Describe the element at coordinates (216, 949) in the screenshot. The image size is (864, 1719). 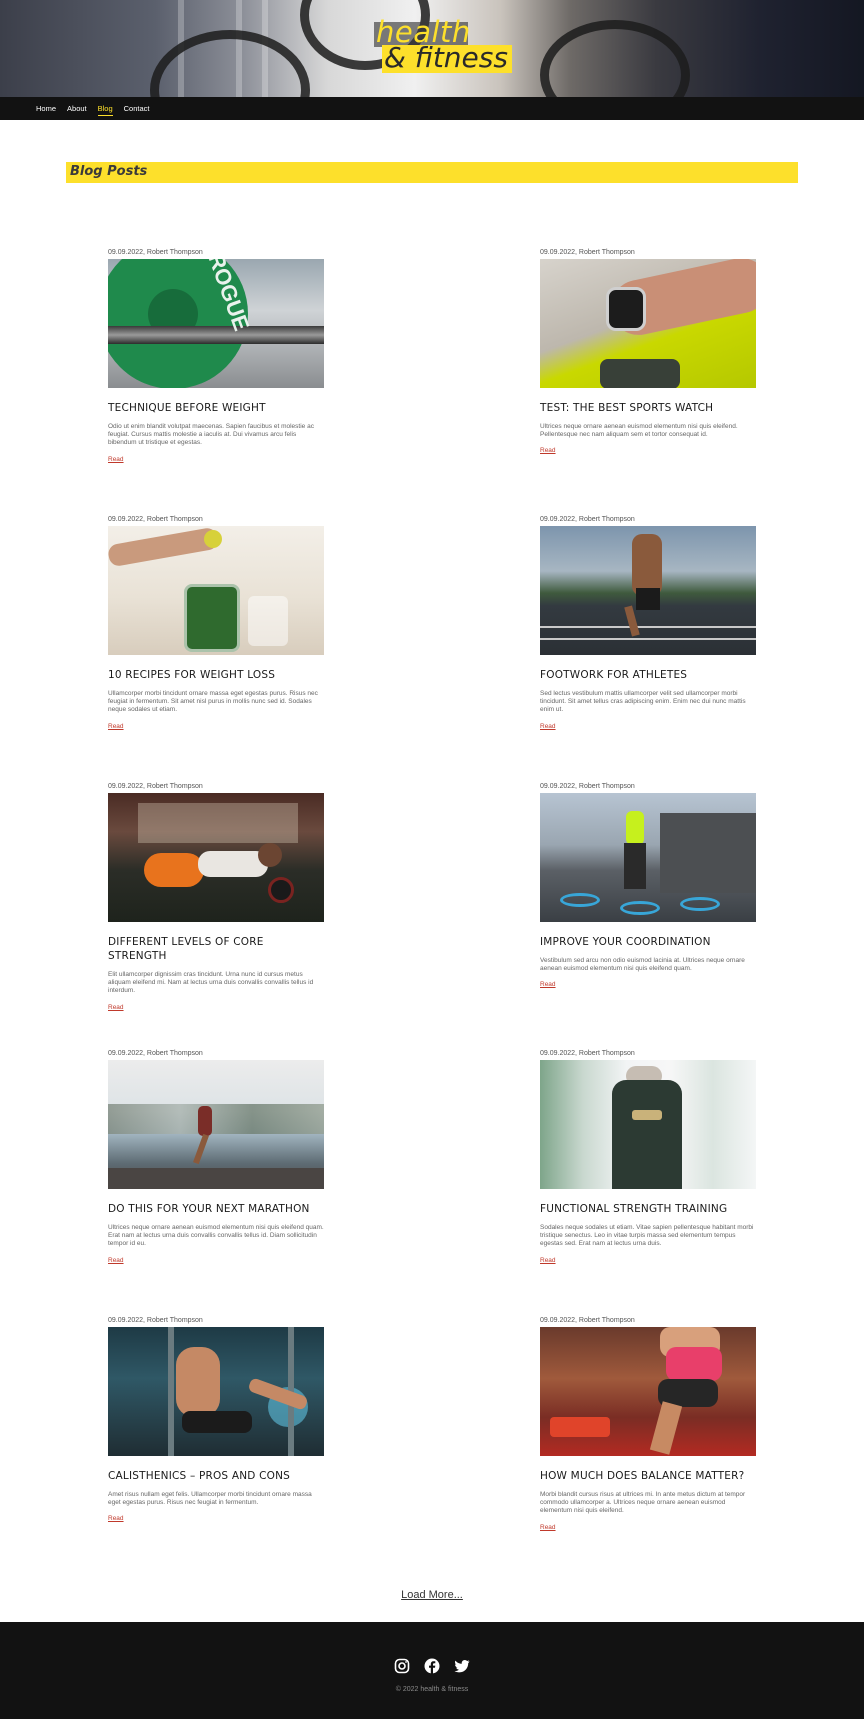
I see `post-title: DIFFERENT LEVELS OF CORE STRENGTH` at that location.